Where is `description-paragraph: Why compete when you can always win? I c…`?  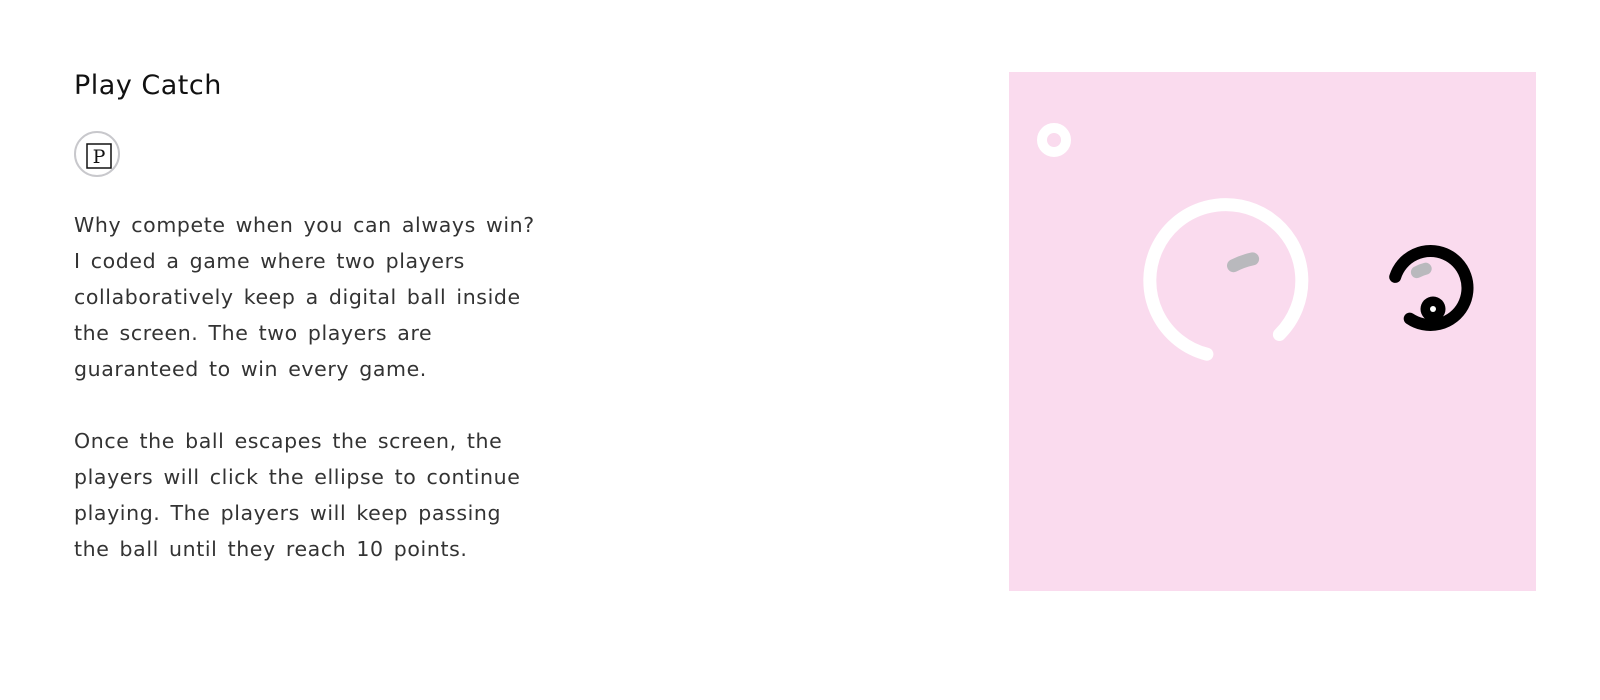
description-paragraph: Why compete when you can always win? I c… is located at coordinates (304, 297).